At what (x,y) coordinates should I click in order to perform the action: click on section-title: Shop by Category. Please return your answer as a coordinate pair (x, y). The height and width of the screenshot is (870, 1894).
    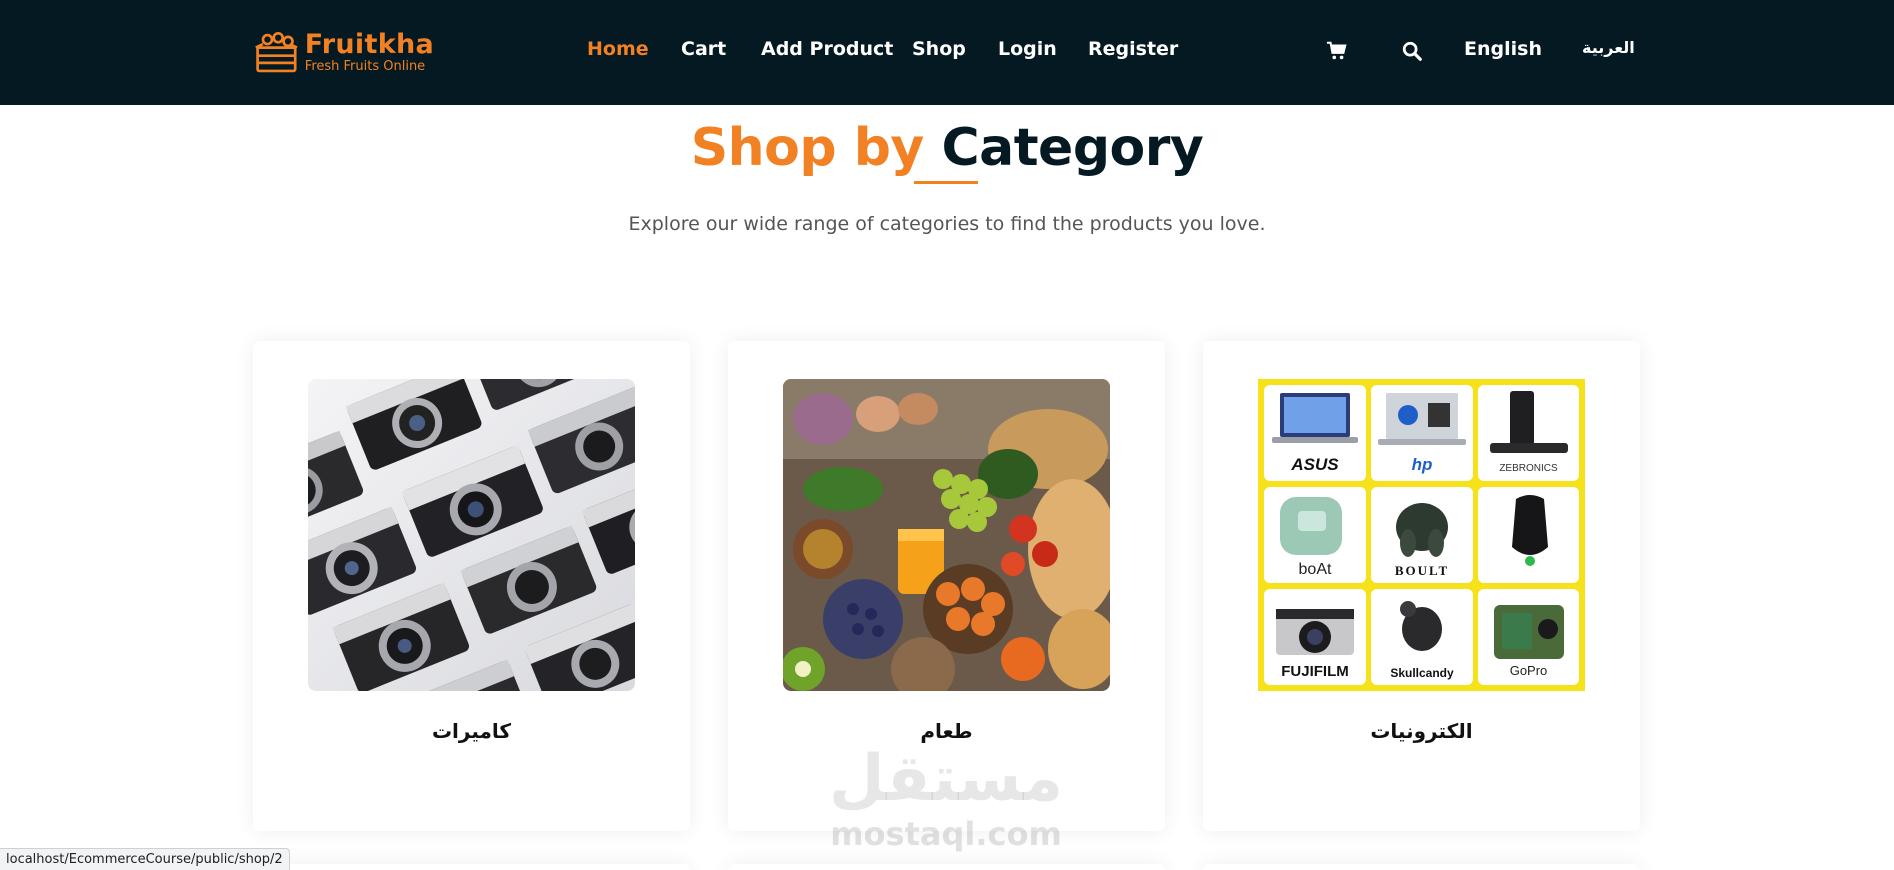
    Looking at the image, I should click on (947, 148).